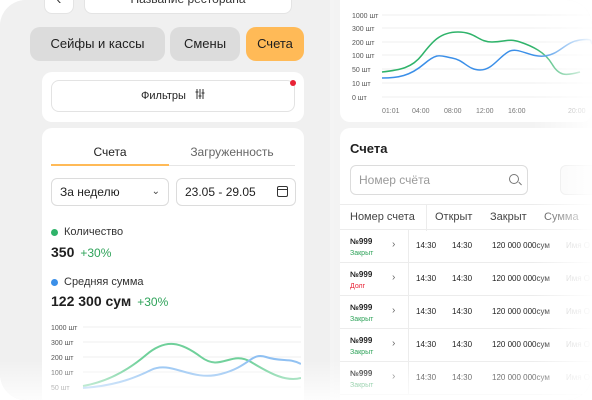 This screenshot has width=592, height=400. Describe the element at coordinates (97, 282) in the screenshot. I see `metric-avg-label: Средняя сумма` at that location.